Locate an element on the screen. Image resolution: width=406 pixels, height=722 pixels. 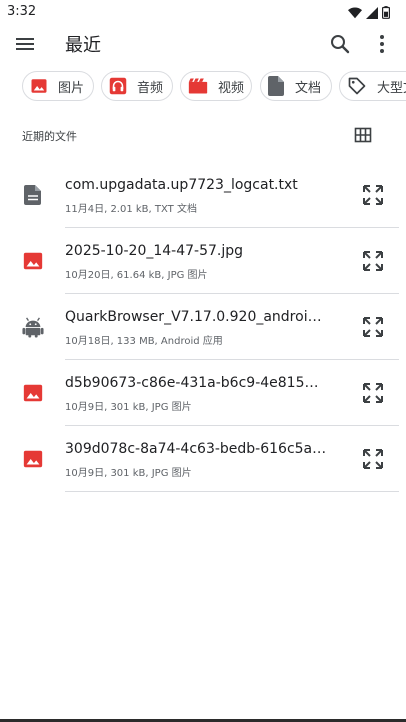
file-meta: 10月20日, 61.64 kB, JPG 图片 is located at coordinates (136, 275).